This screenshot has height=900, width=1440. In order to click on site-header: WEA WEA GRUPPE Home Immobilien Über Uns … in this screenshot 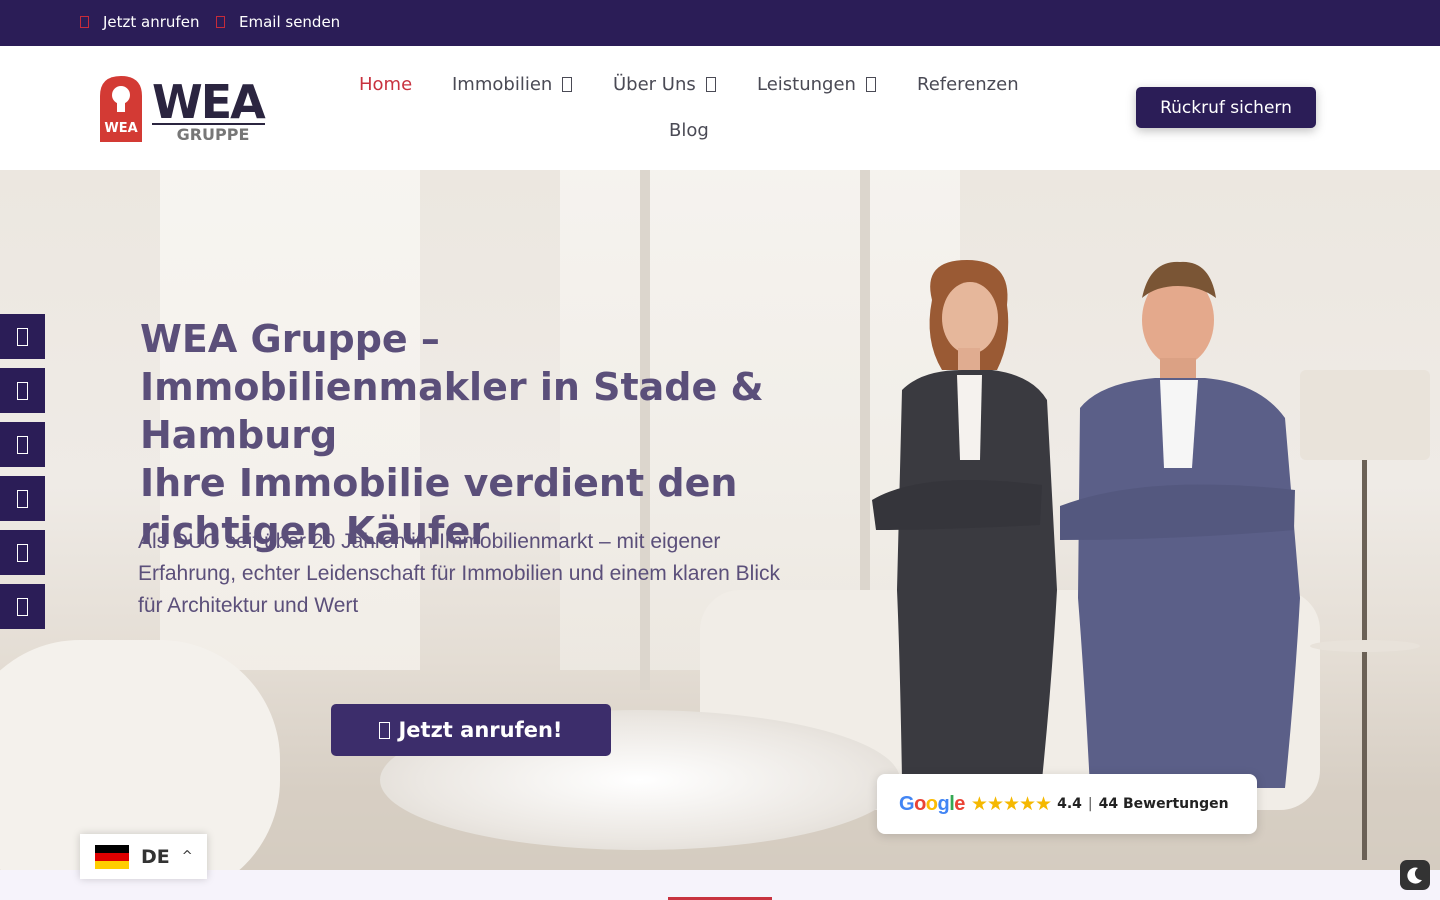, I will do `click(720, 108)`.